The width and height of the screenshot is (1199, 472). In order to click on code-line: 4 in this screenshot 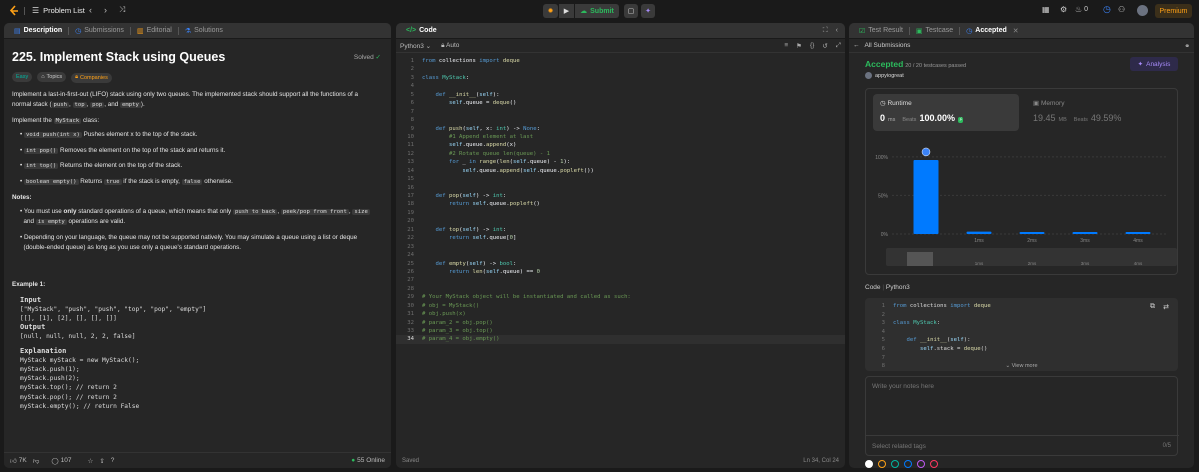, I will do `click(620, 86)`.